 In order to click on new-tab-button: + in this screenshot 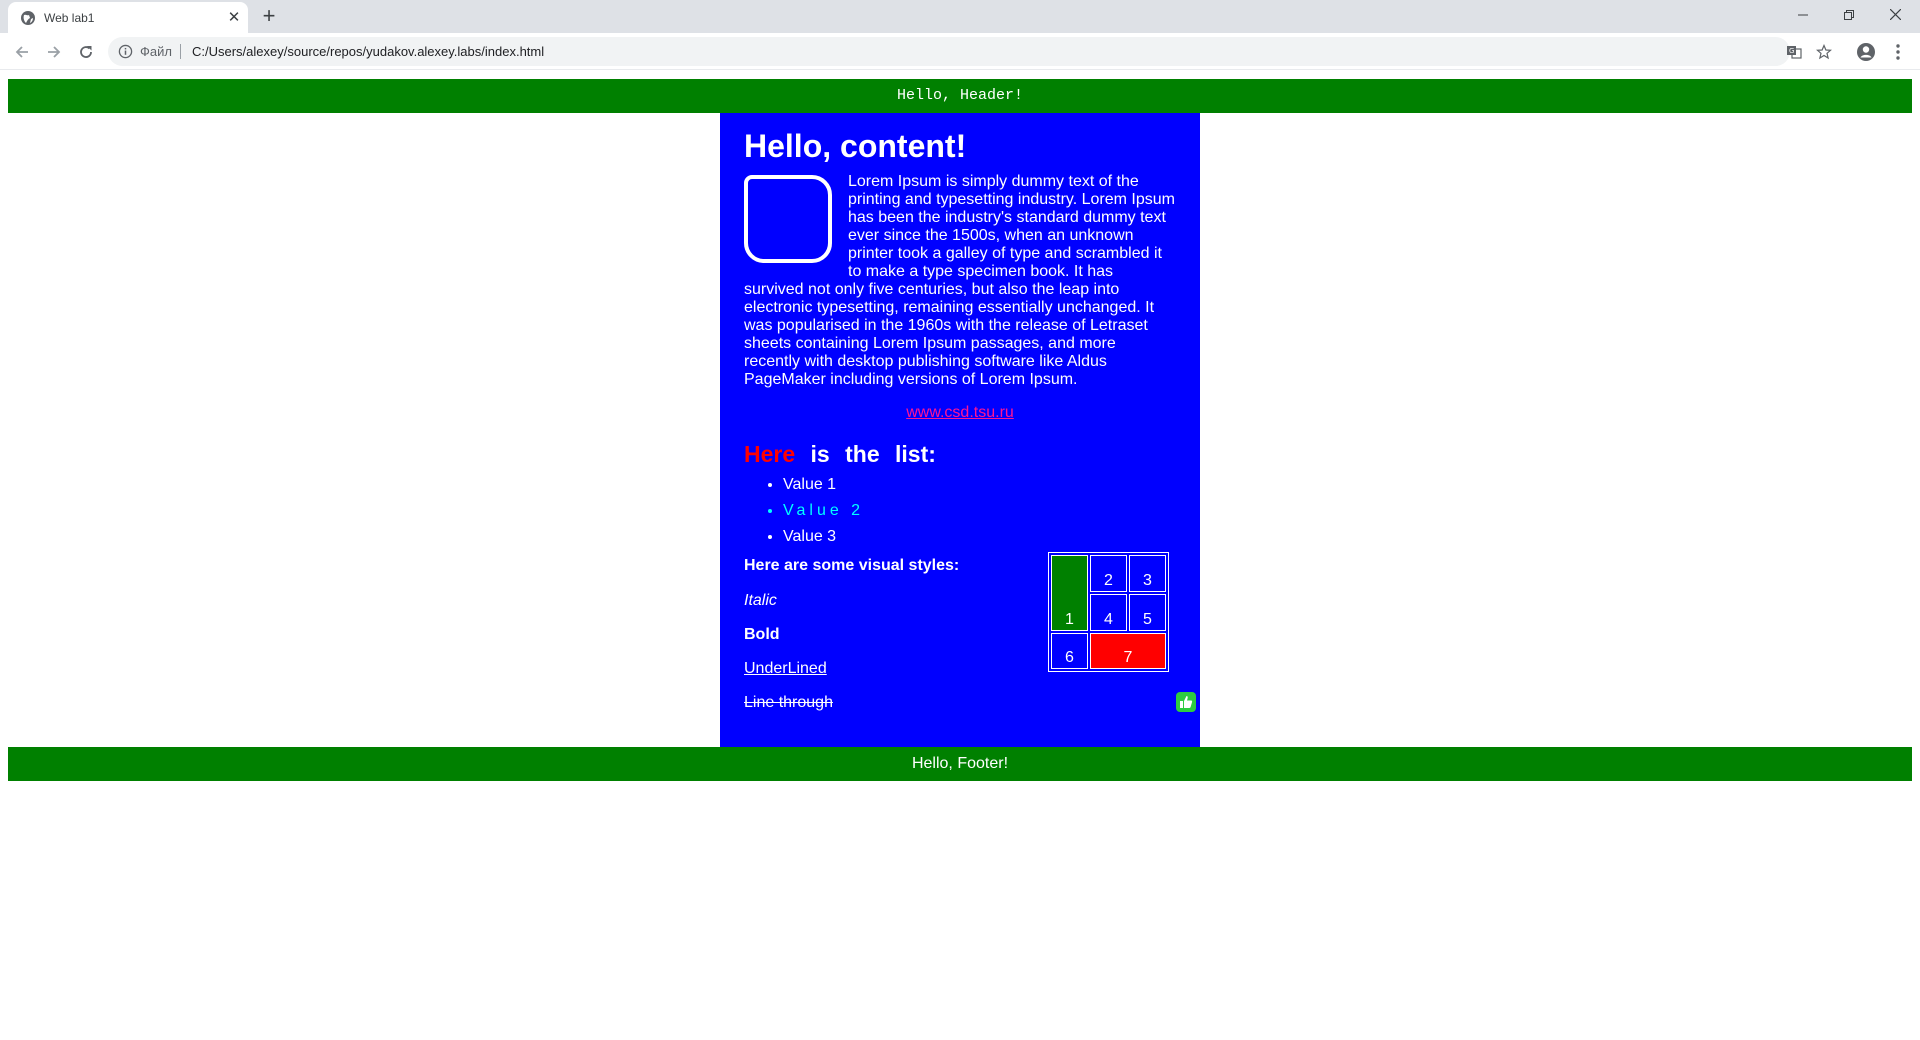, I will do `click(269, 17)`.